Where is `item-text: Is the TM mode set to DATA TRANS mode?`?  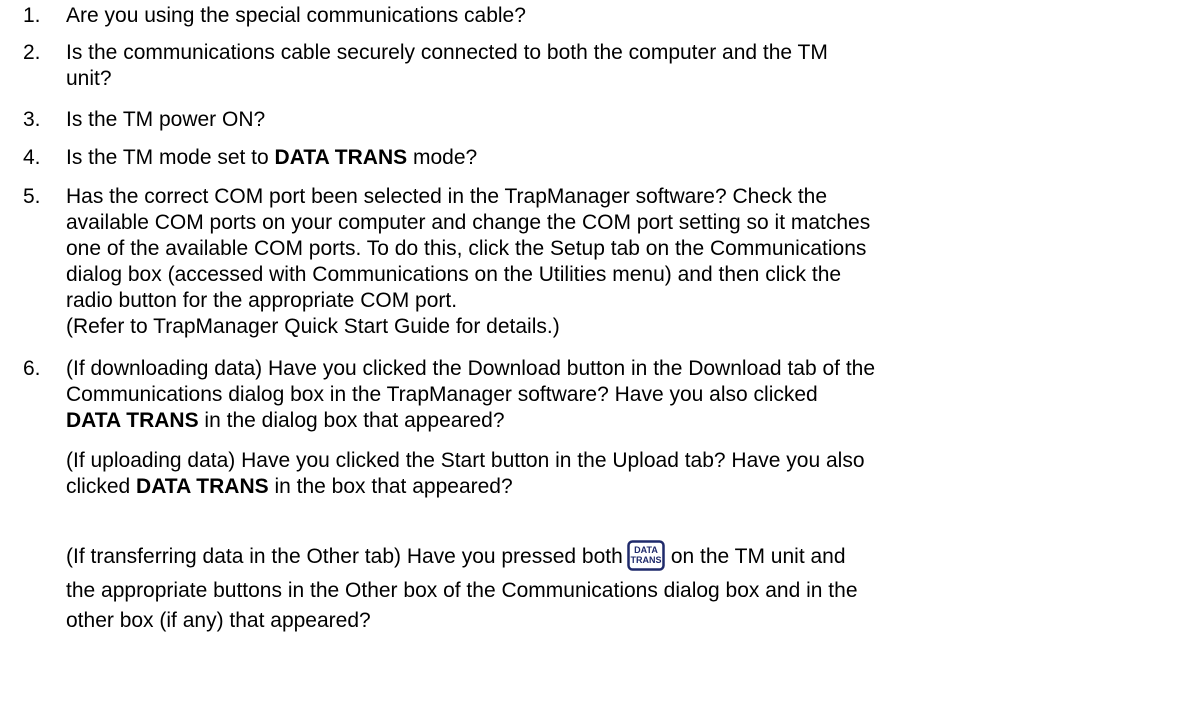 item-text: Is the TM mode set to DATA TRANS mode? is located at coordinates (619, 158).